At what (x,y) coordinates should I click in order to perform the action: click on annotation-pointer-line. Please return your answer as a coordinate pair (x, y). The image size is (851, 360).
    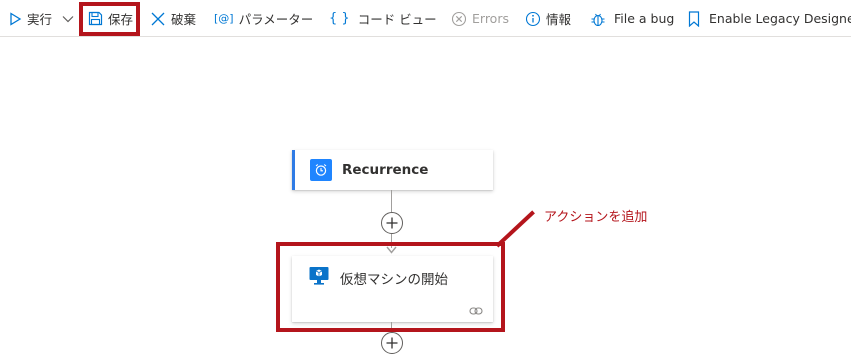
    Looking at the image, I should click on (515, 229).